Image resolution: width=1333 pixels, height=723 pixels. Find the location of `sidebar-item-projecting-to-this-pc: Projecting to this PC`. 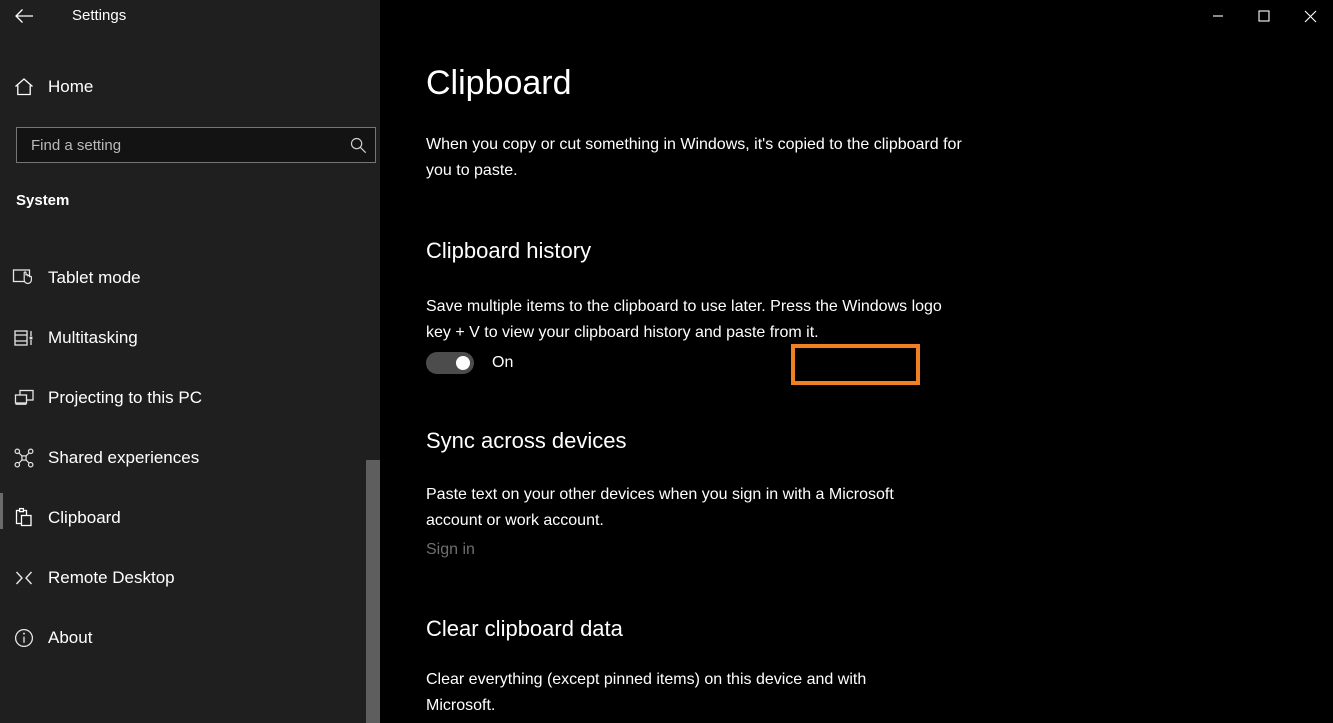

sidebar-item-projecting-to-this-pc: Projecting to this PC is located at coordinates (190, 398).